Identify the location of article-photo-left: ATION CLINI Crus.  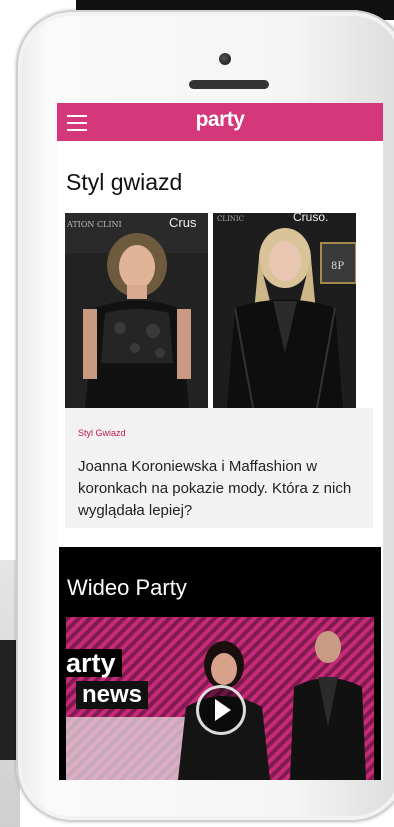
(136, 310).